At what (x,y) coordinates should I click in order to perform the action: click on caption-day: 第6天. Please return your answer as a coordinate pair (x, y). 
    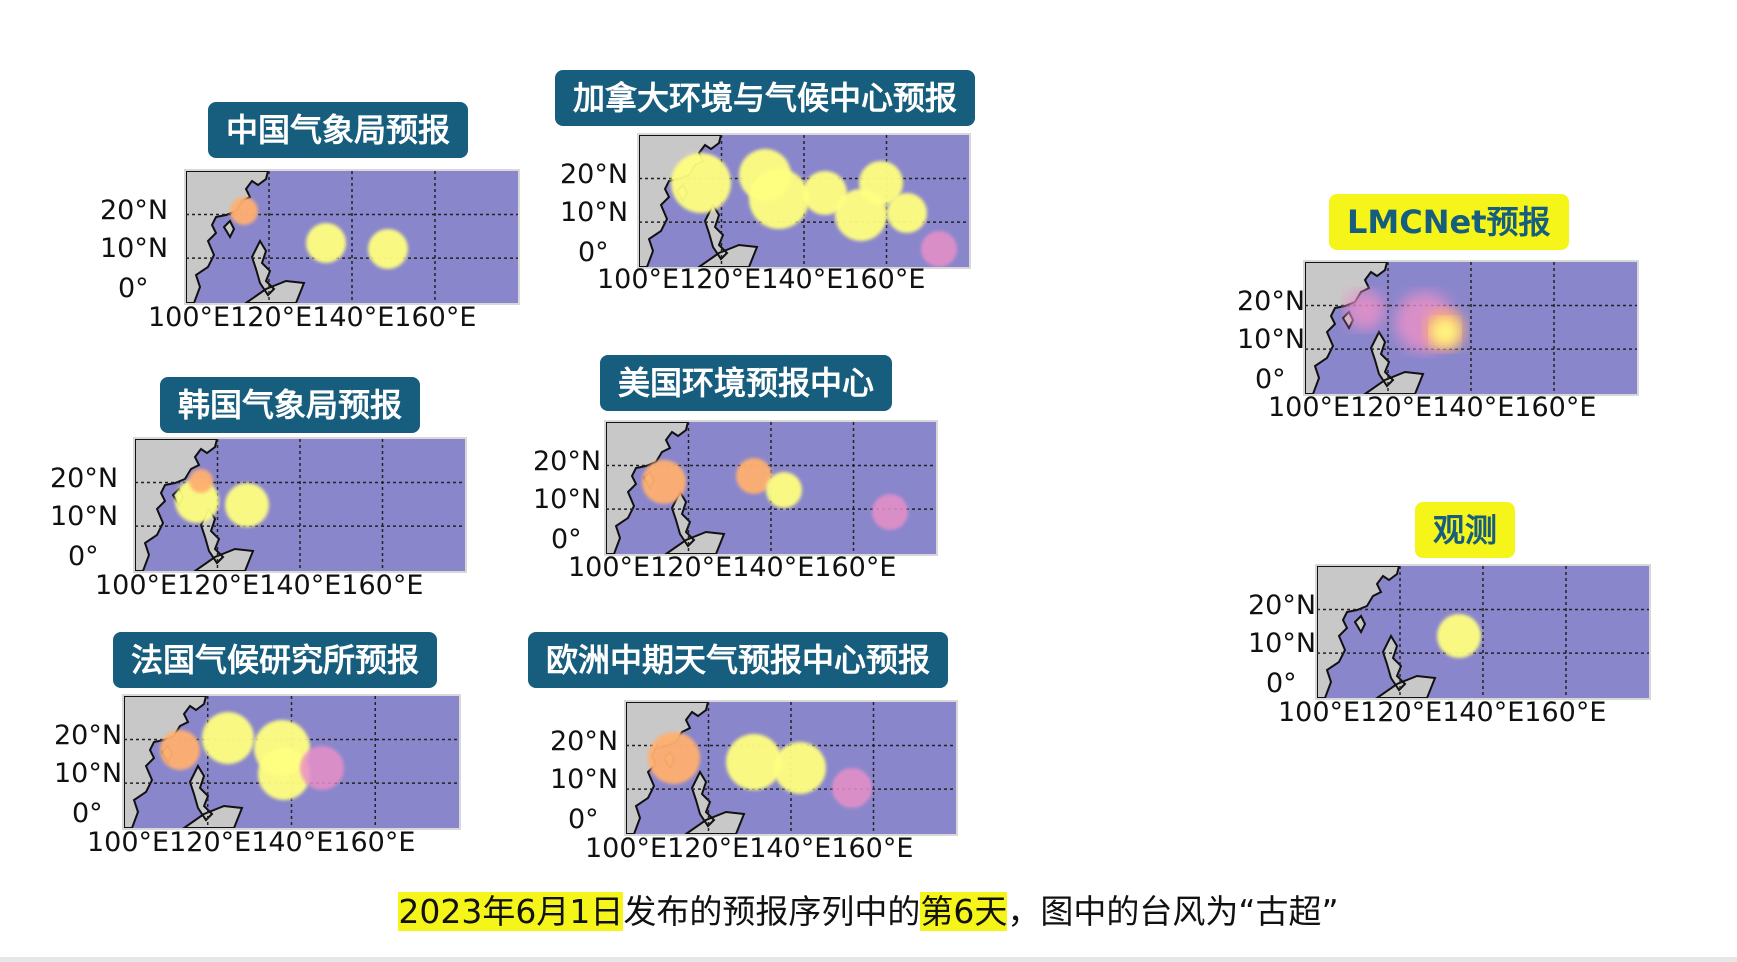
    Looking at the image, I should click on (964, 911).